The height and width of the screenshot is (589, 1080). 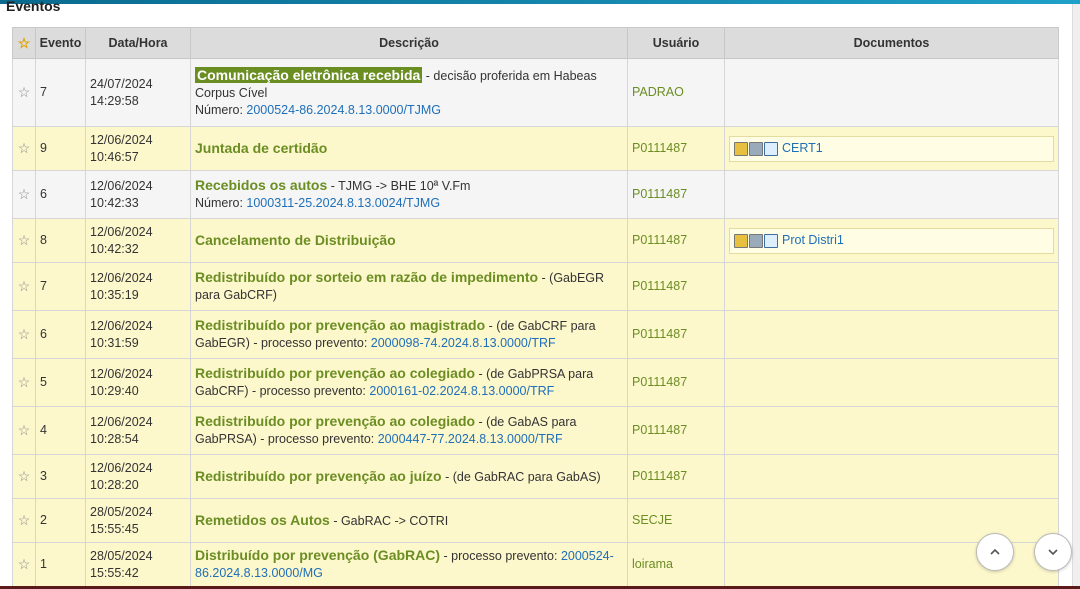 I want to click on event-title: Cancelamento de Distribuição, so click(x=295, y=240).